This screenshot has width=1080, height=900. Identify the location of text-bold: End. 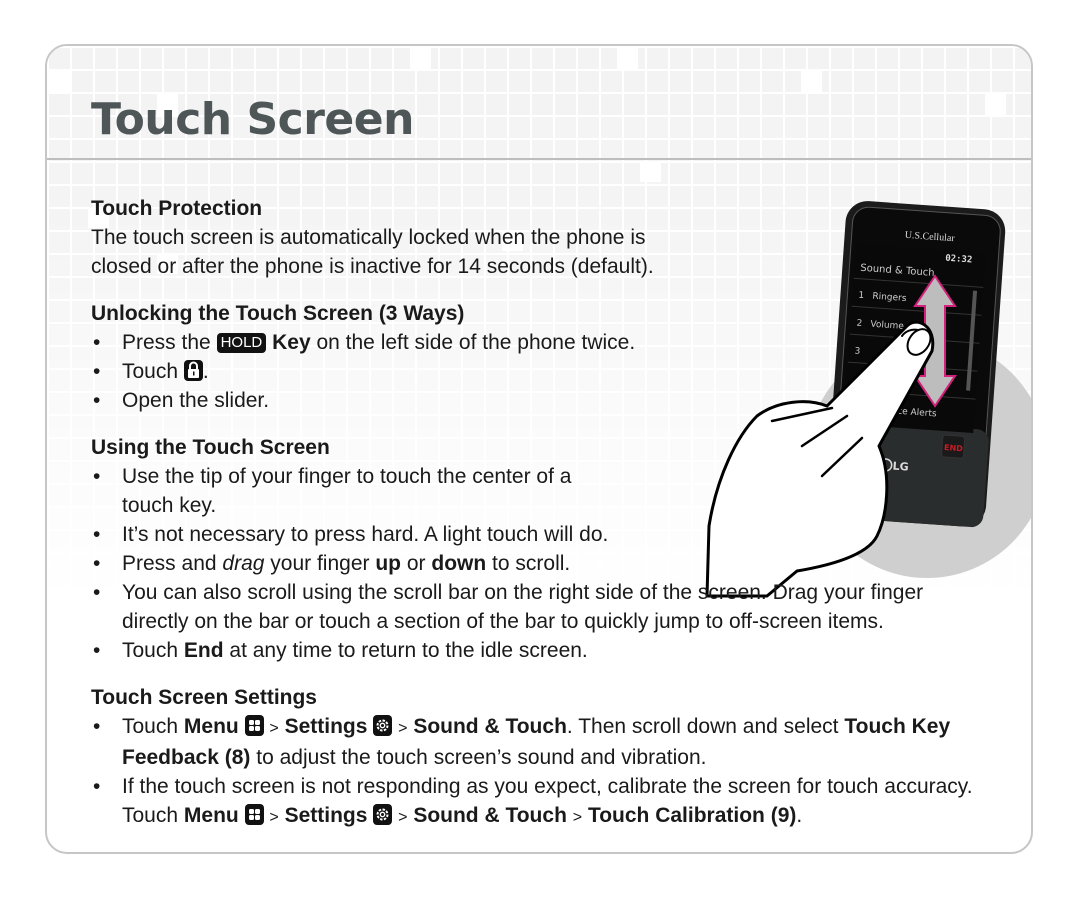
(203, 650).